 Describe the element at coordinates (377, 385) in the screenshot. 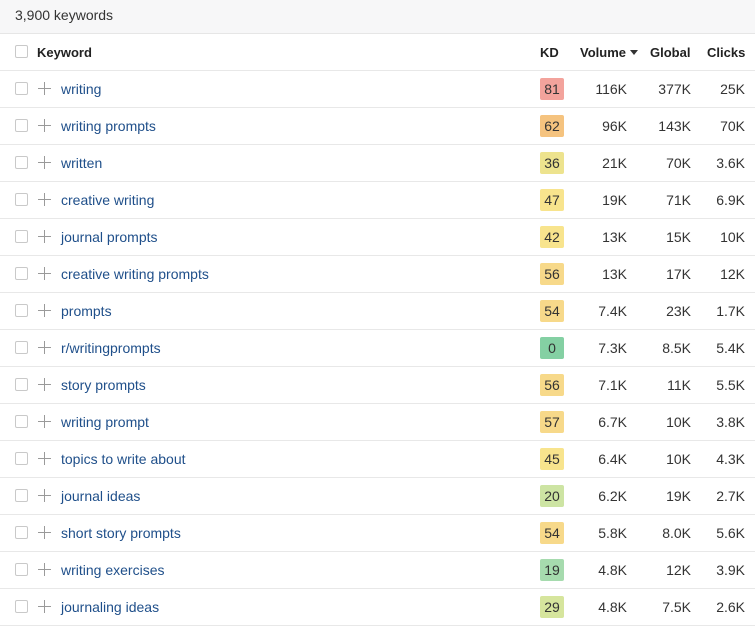

I see `table-row: story prompts 56 7.1K 11K 5.5K` at that location.